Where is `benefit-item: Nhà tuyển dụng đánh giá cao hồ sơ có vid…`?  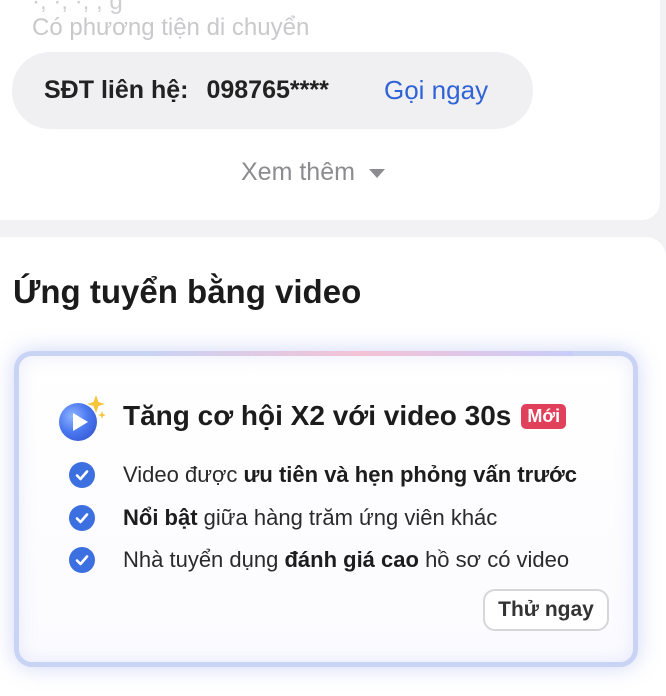 benefit-item: Nhà tuyển dụng đánh giá cao hồ sơ có vid… is located at coordinates (319, 560).